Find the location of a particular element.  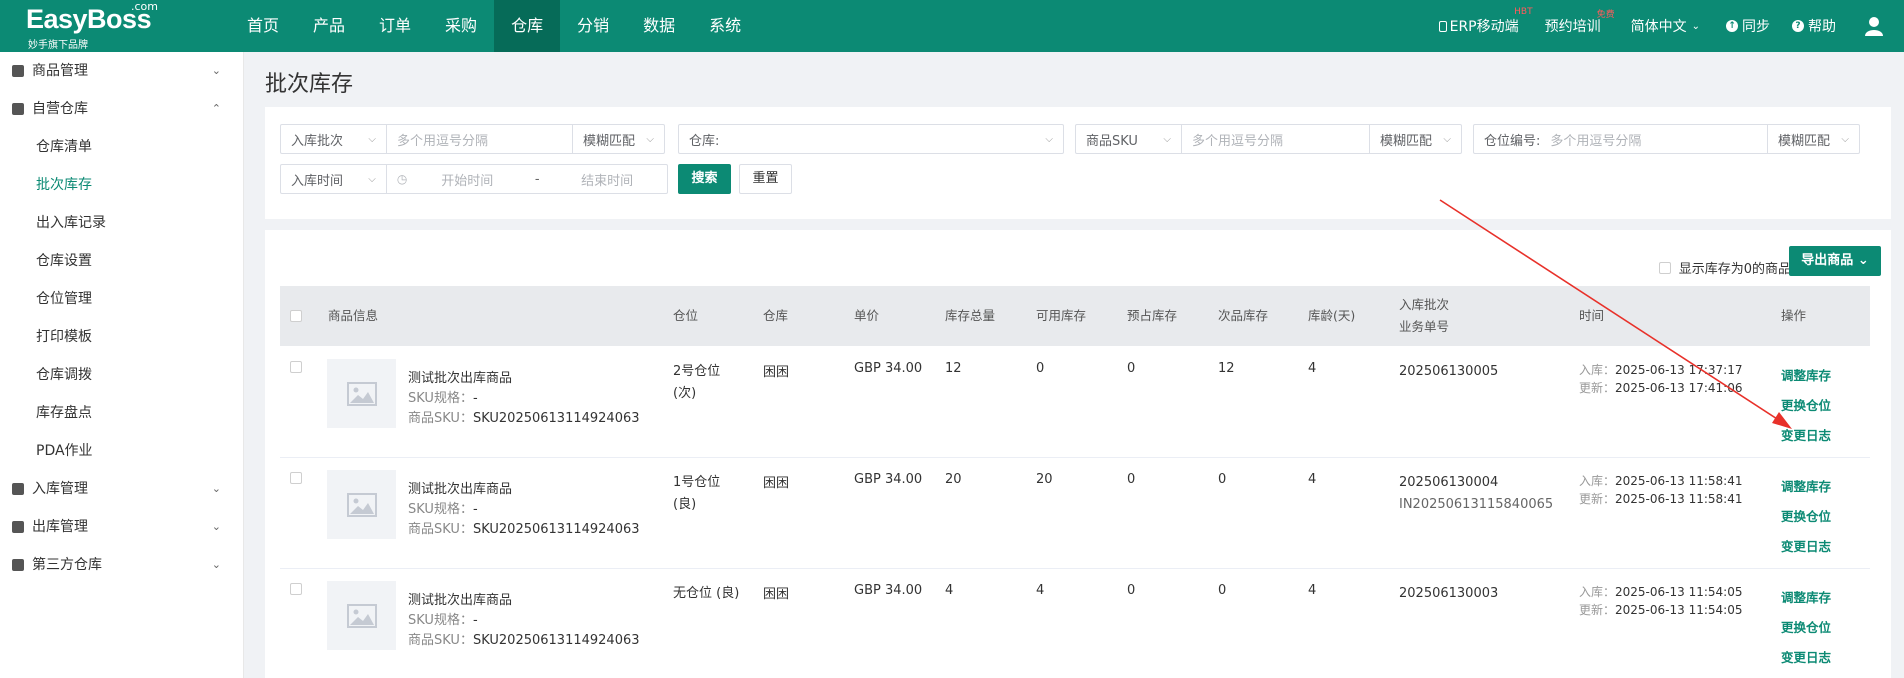

time-type-select: 入库时间 ⌵ is located at coordinates (334, 179).